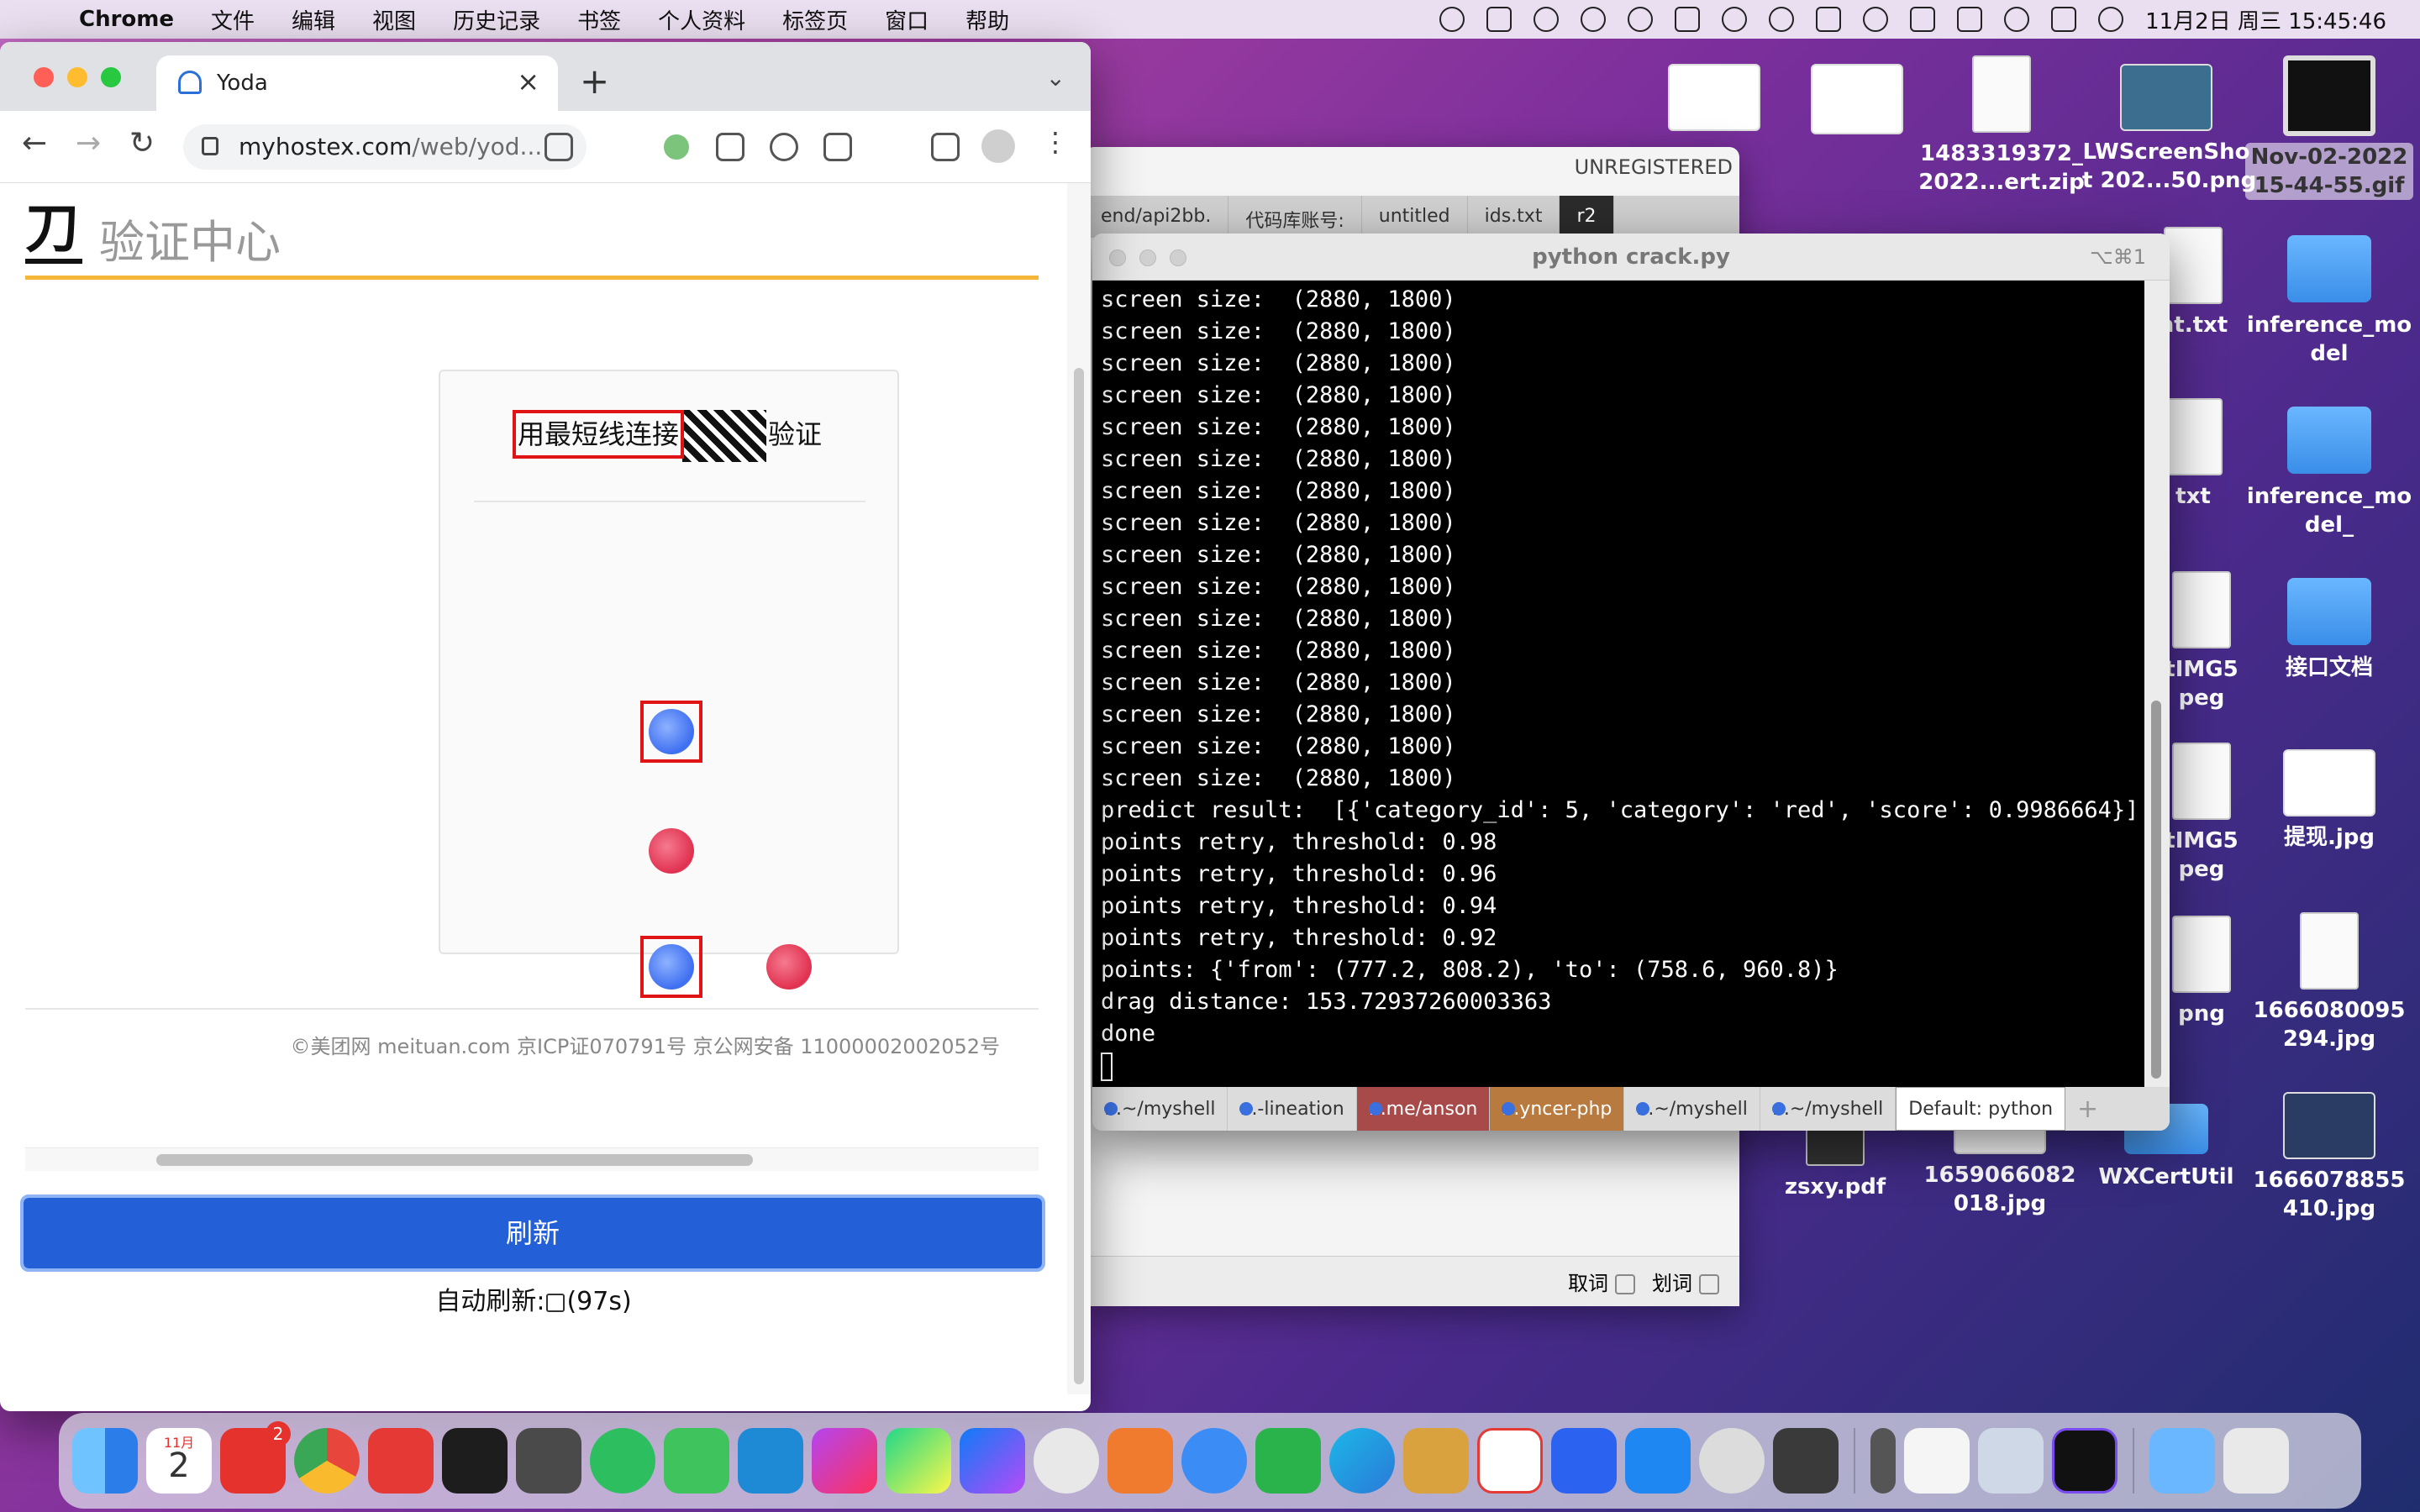 This screenshot has width=2420, height=1512. What do you see at coordinates (1452, 19) in the screenshot?
I see `play-icon` at bounding box center [1452, 19].